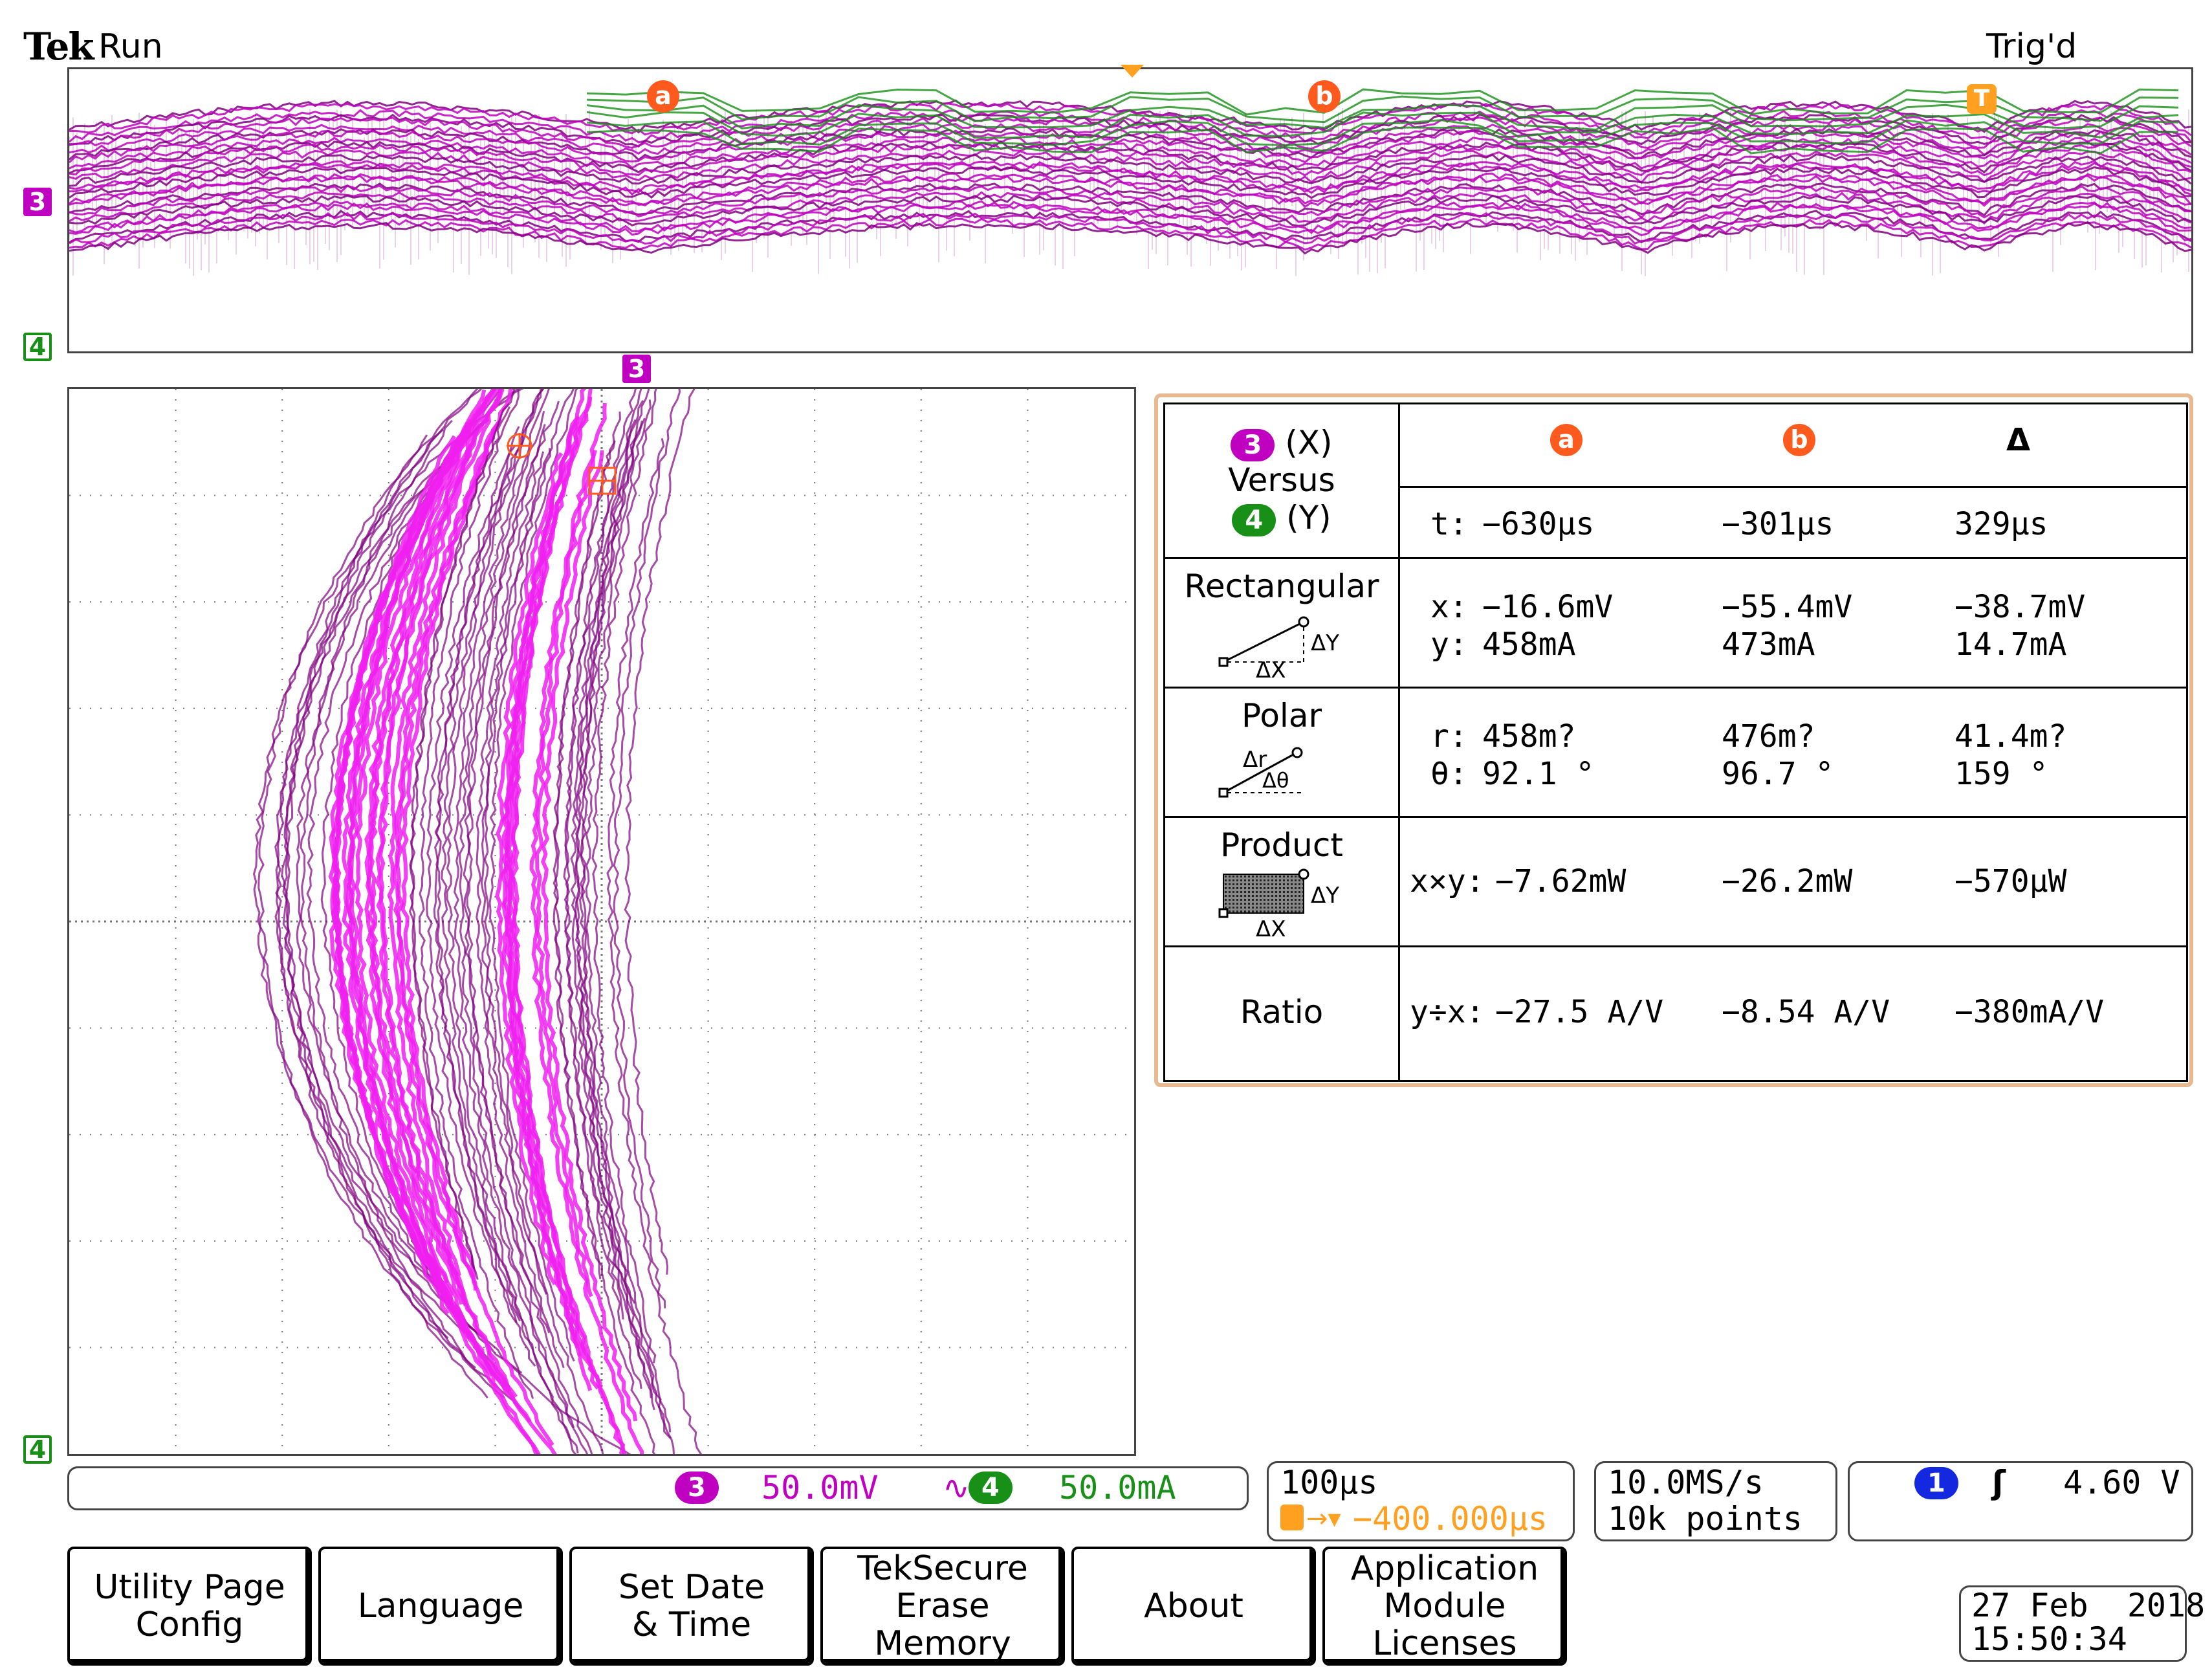  Describe the element at coordinates (1686, 1482) in the screenshot. I see `sample-rate: 10.0MS/s` at that location.